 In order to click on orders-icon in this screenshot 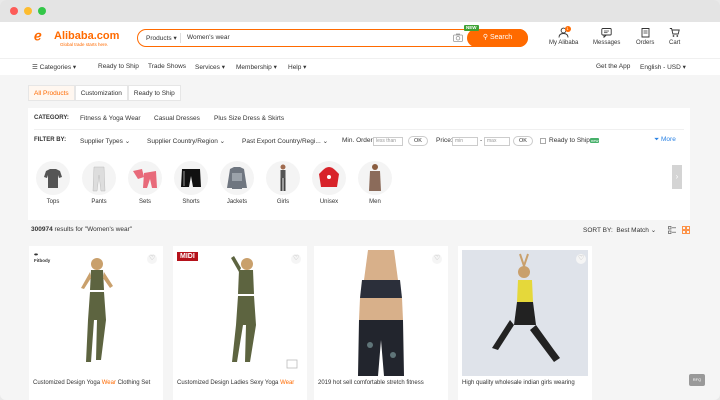, I will do `click(645, 33)`.